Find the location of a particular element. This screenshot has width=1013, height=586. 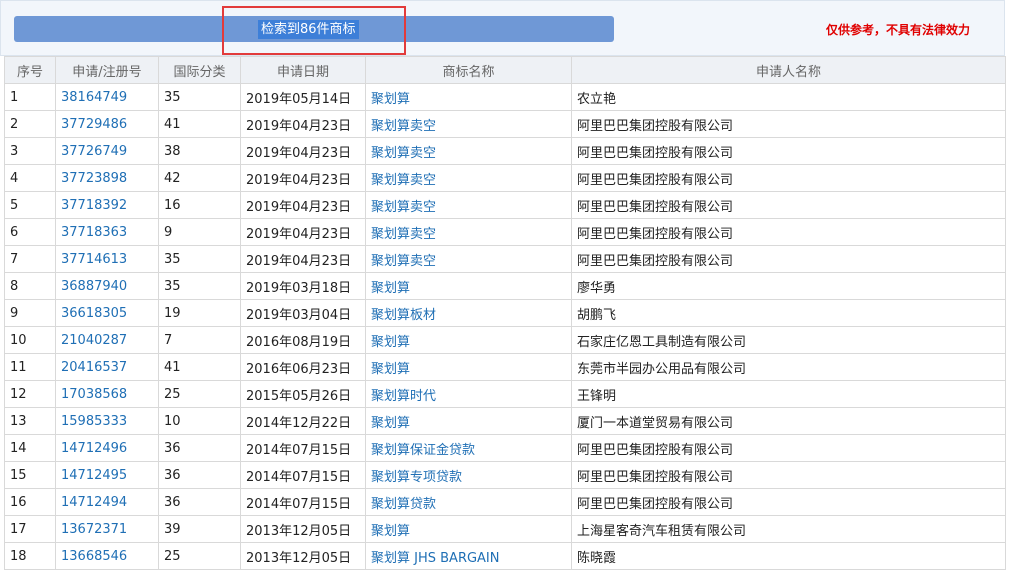

reg-number-link: 20416537 is located at coordinates (107, 367).